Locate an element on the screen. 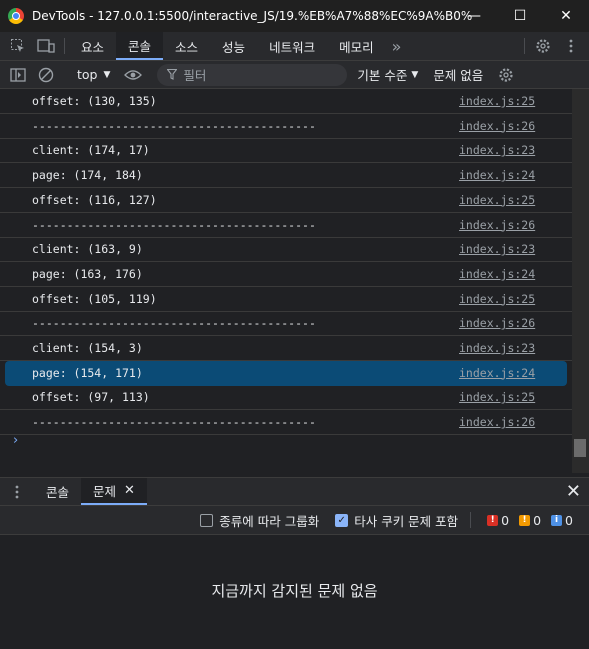  kebab-menu-icon is located at coordinates (17, 491).